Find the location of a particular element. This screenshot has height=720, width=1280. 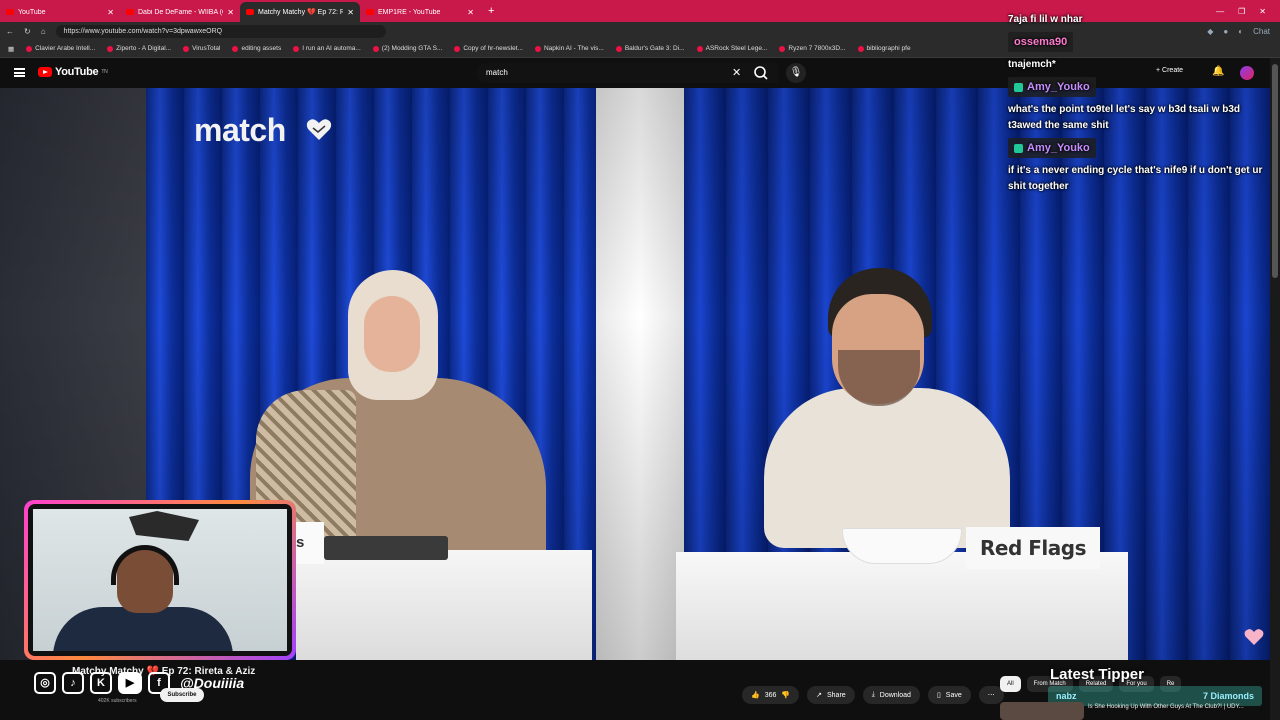

subscriber-count: 402K subscribers is located at coordinates (117, 701).